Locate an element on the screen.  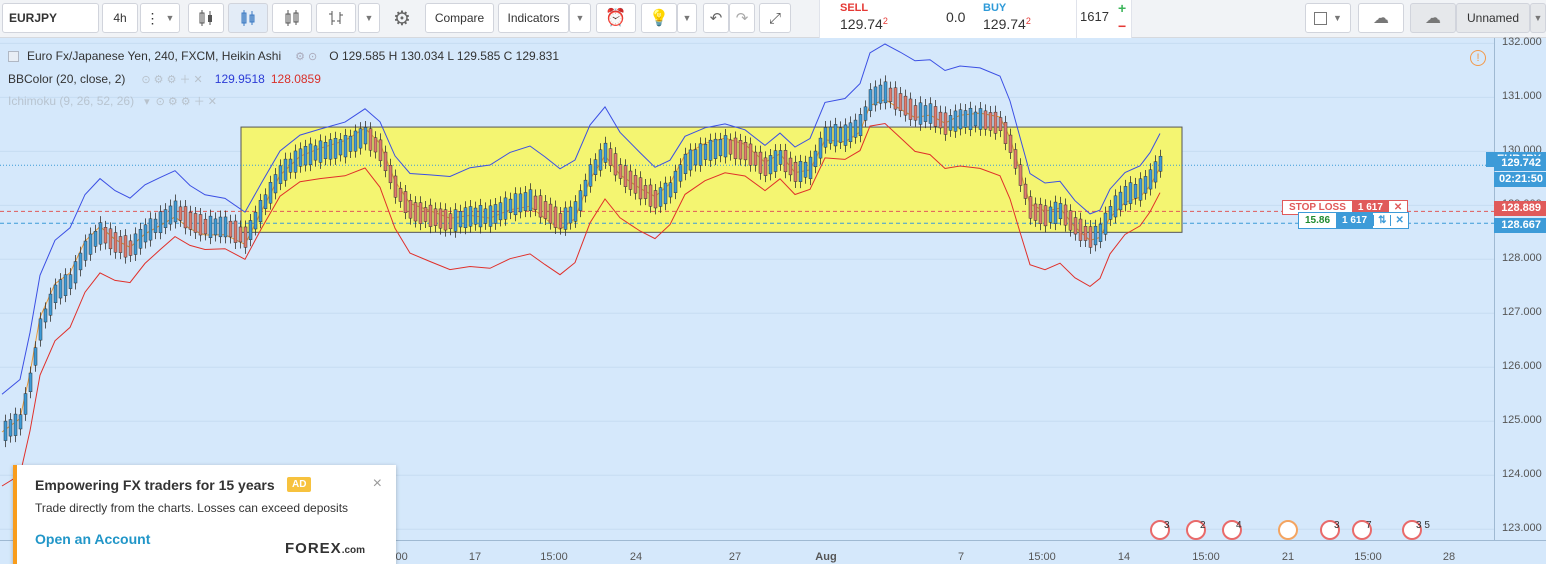
warning-icon: ! is located at coordinates (1478, 58).